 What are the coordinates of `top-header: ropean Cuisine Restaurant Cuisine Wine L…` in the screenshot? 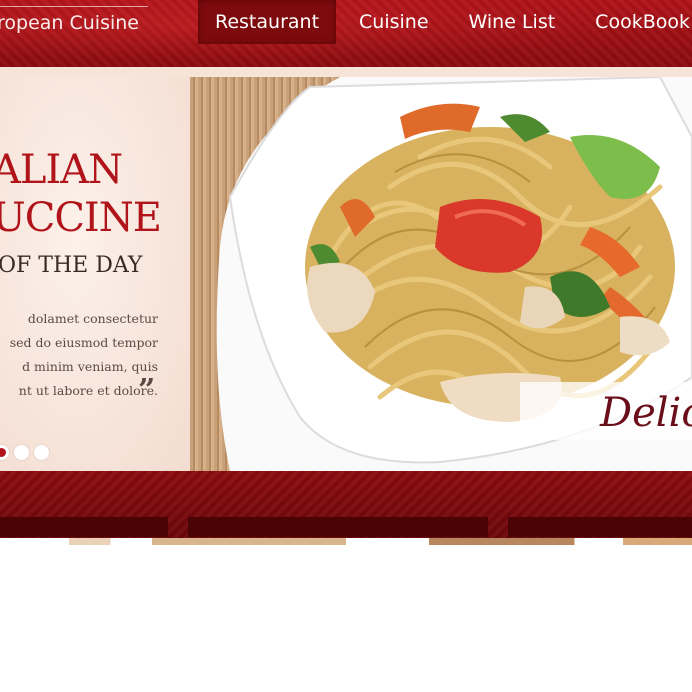 It's located at (346, 33).